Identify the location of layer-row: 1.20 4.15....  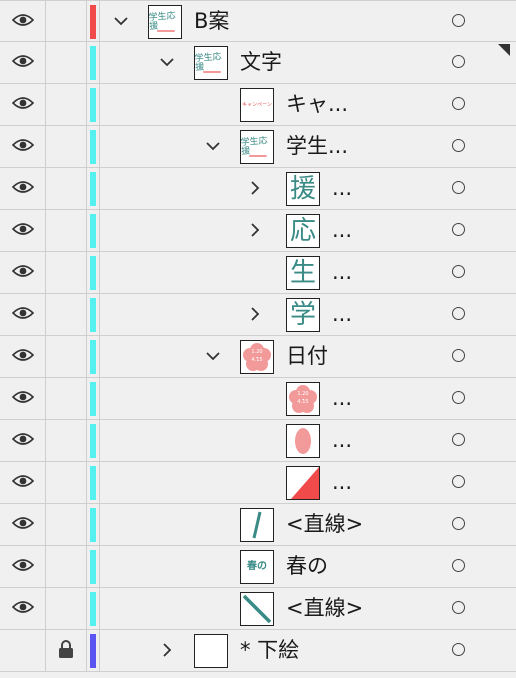
(258, 399).